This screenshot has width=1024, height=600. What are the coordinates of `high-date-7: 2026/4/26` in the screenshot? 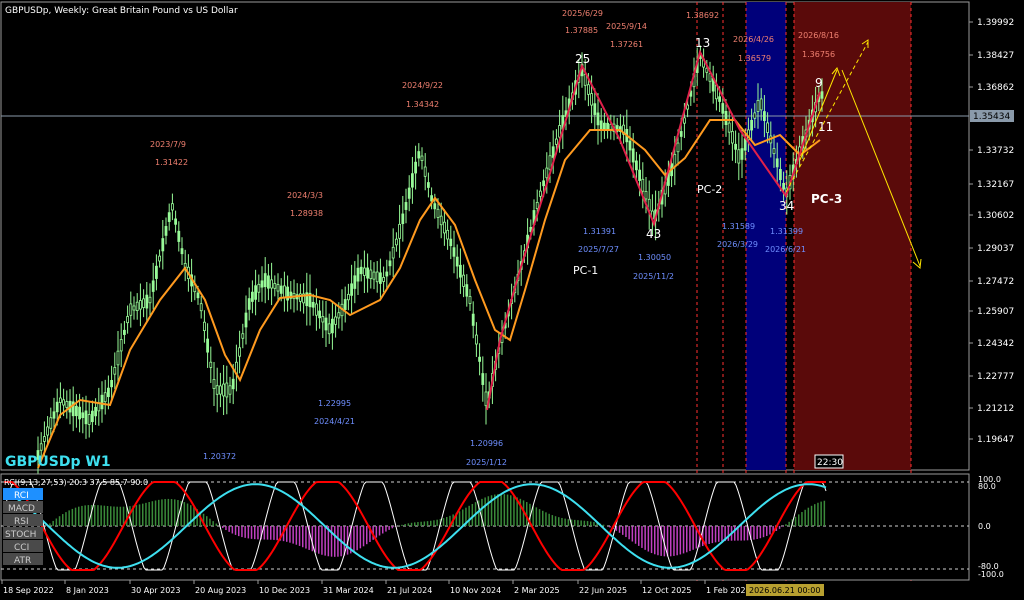 It's located at (753, 39).